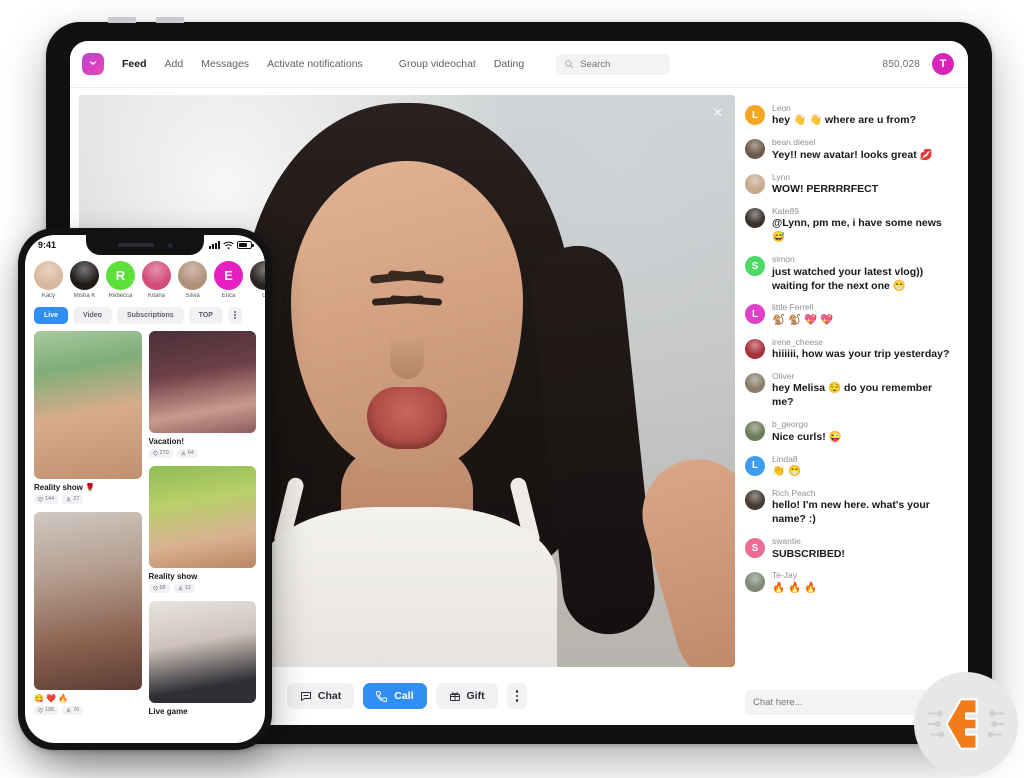  I want to click on viewers-stat: 13, so click(184, 588).